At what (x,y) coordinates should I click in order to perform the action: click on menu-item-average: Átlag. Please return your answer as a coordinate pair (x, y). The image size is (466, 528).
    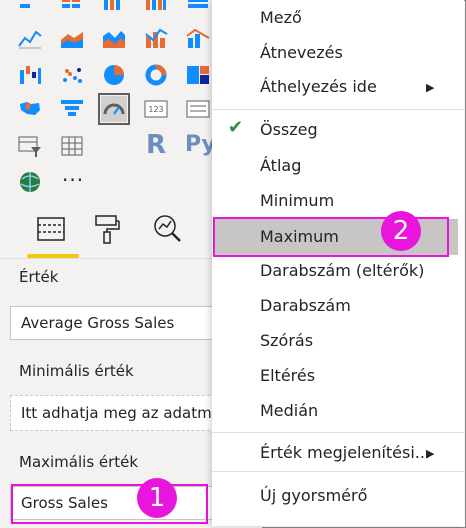
    Looking at the image, I should click on (338, 166).